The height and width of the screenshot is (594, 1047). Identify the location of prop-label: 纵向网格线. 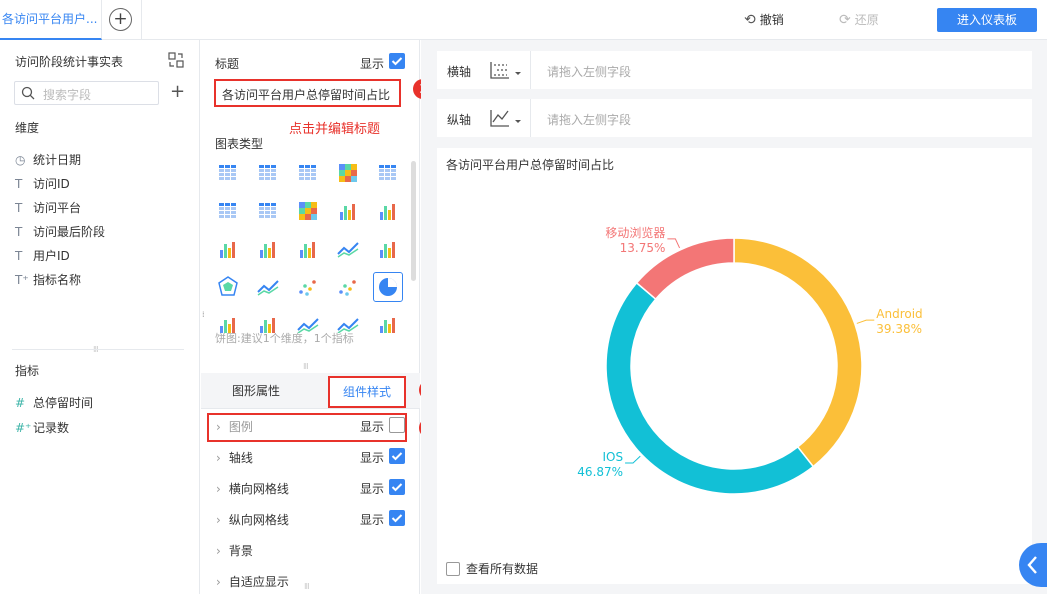
(258, 520).